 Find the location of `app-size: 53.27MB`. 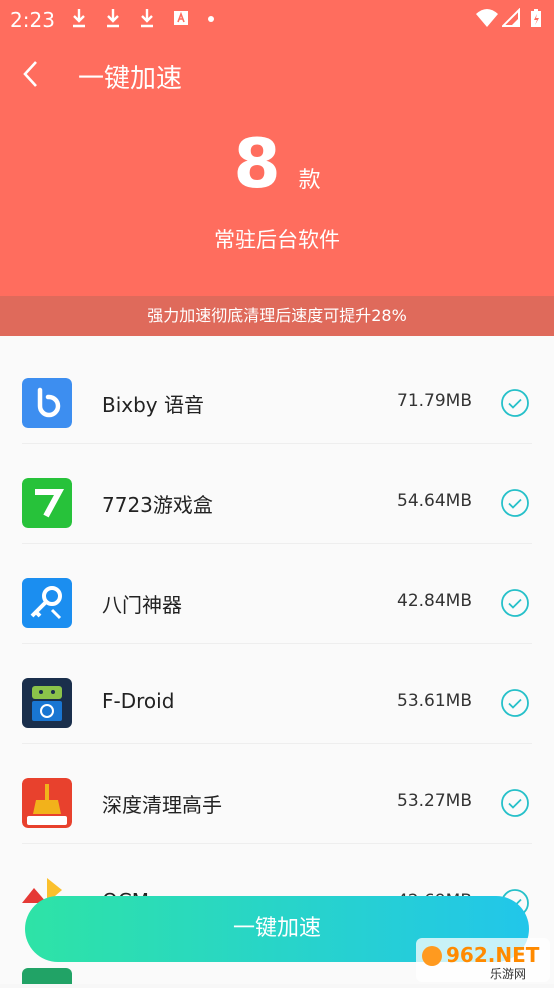

app-size: 53.27MB is located at coordinates (434, 801).